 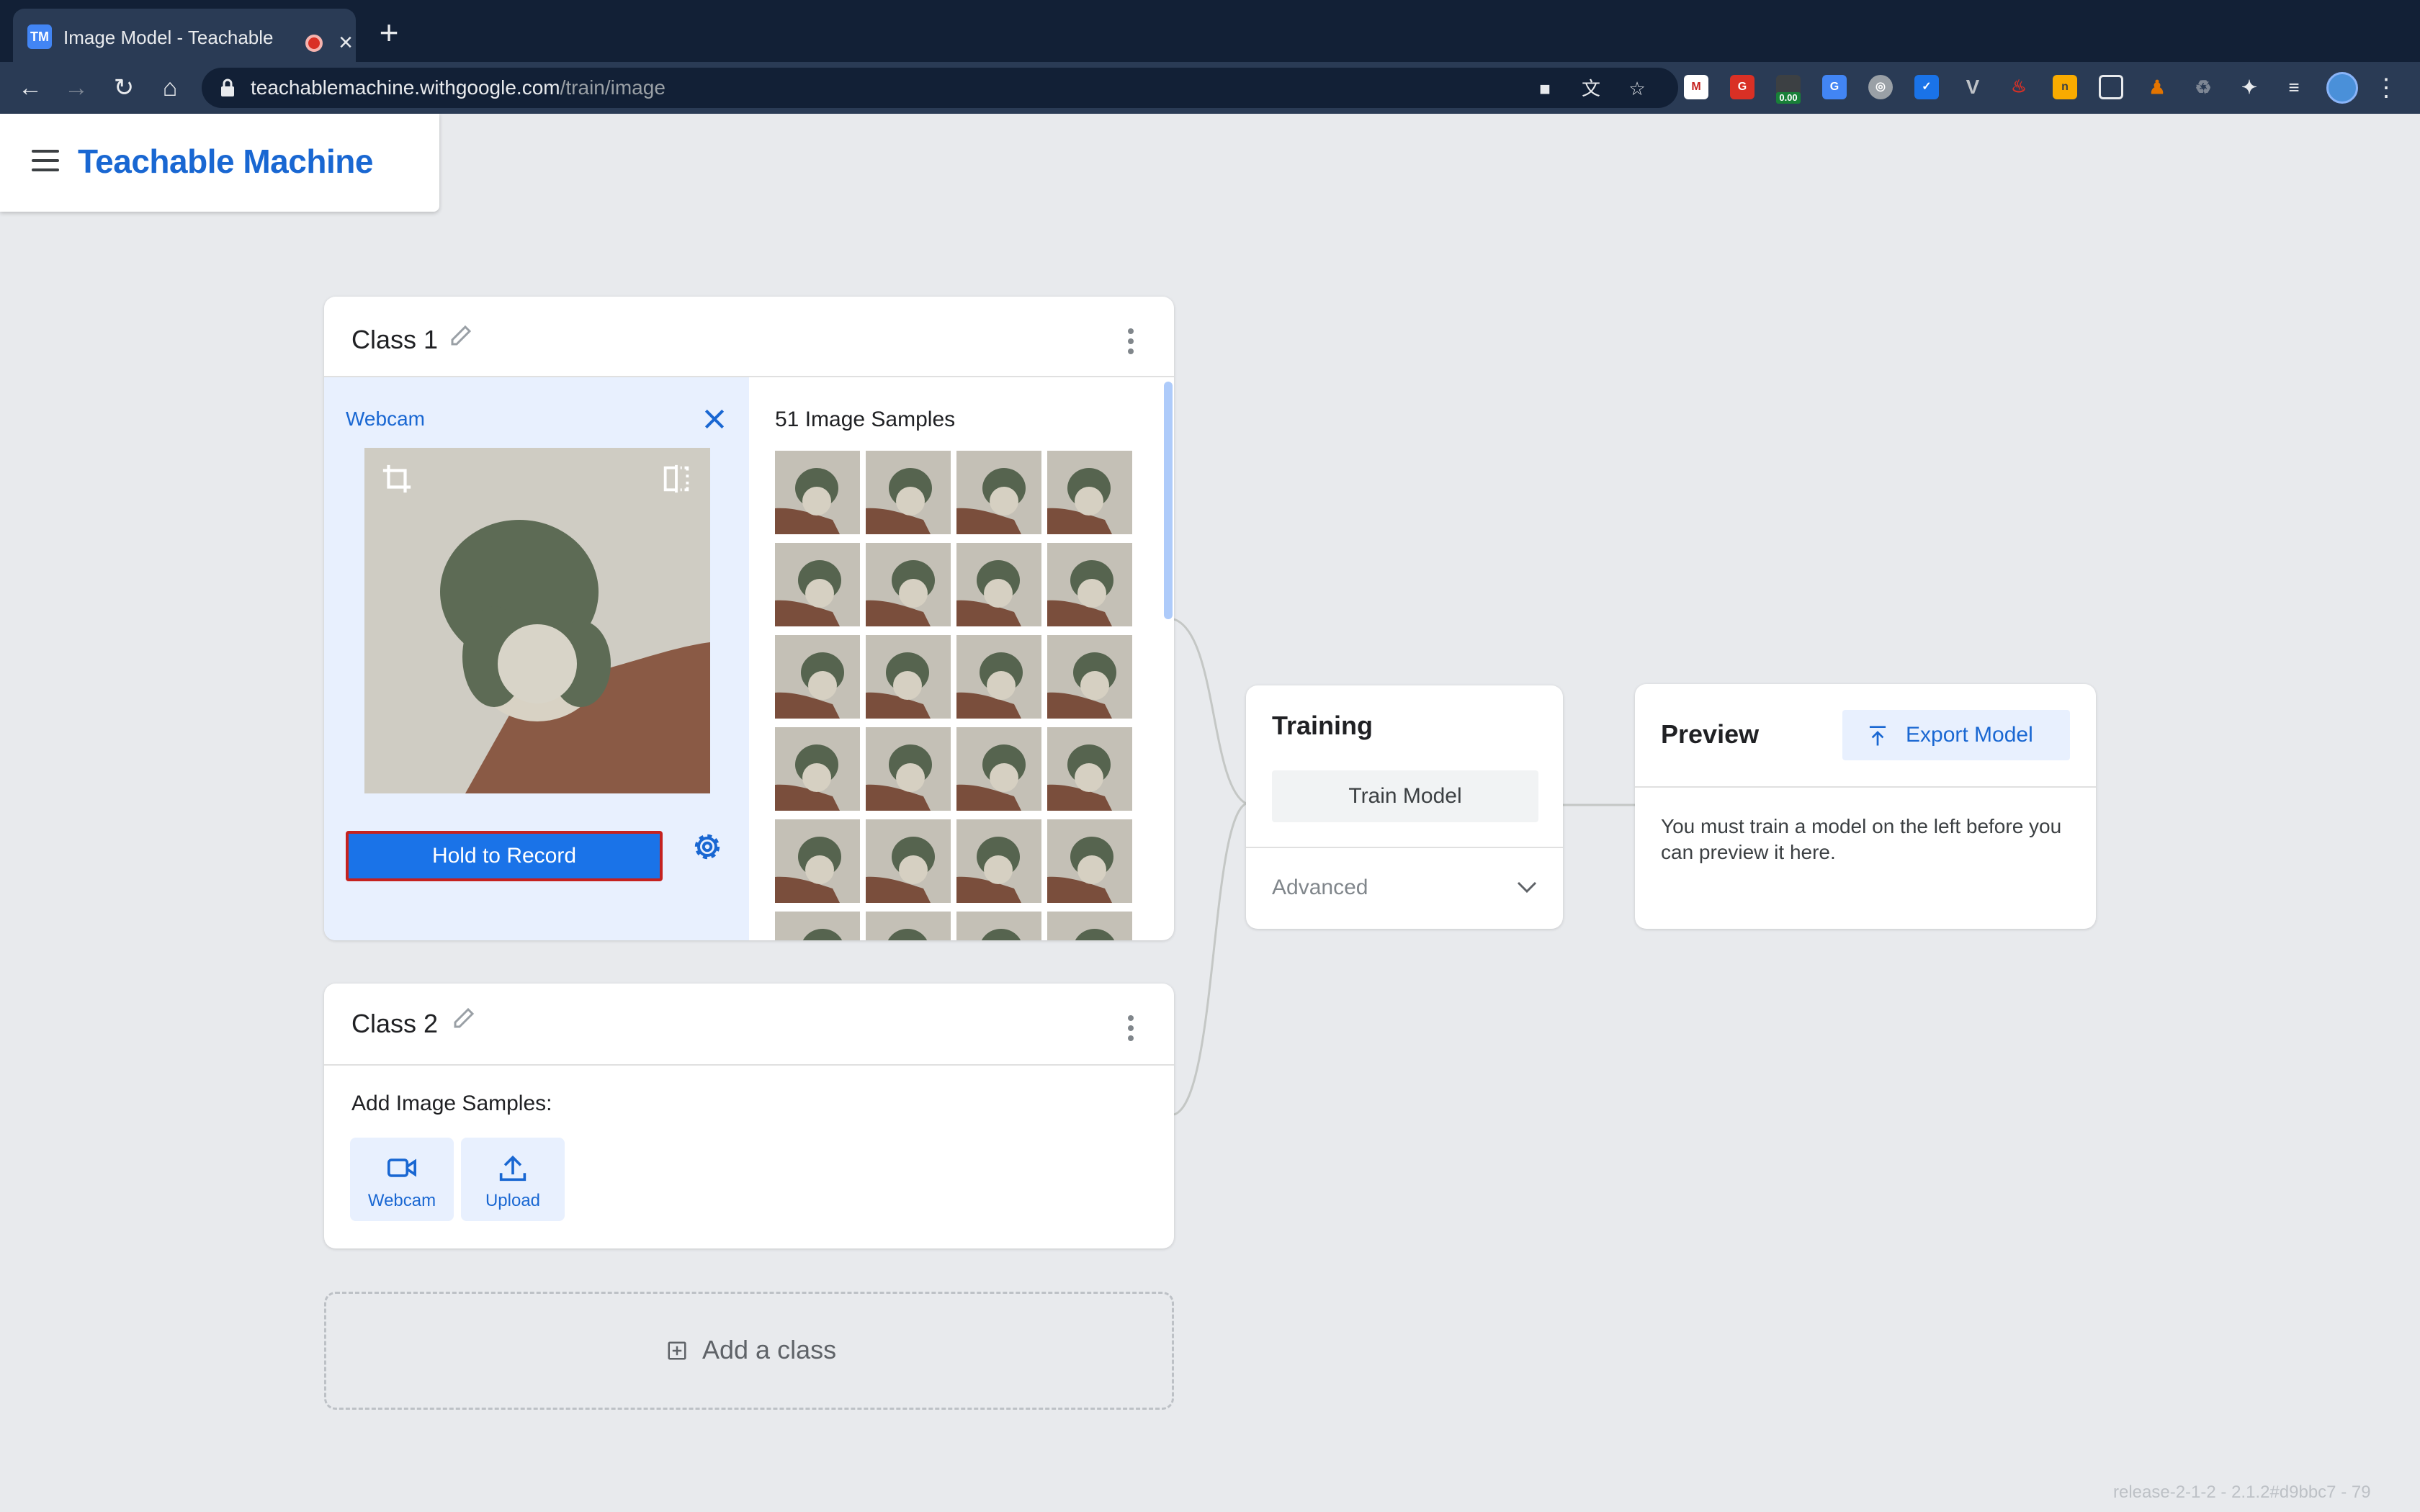 What do you see at coordinates (396, 478) in the screenshot?
I see `crop-icon` at bounding box center [396, 478].